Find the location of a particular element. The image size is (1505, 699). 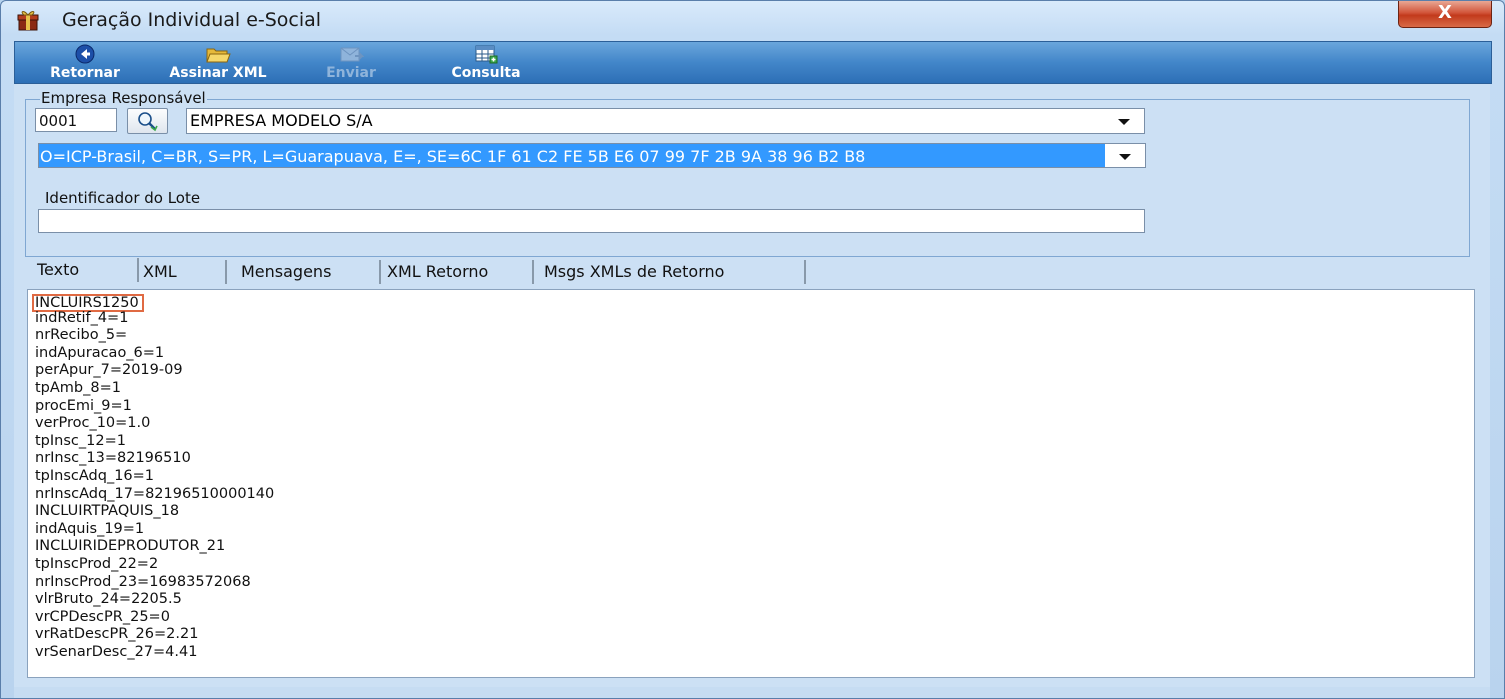

tab-label: XML Retorno is located at coordinates (438, 271).